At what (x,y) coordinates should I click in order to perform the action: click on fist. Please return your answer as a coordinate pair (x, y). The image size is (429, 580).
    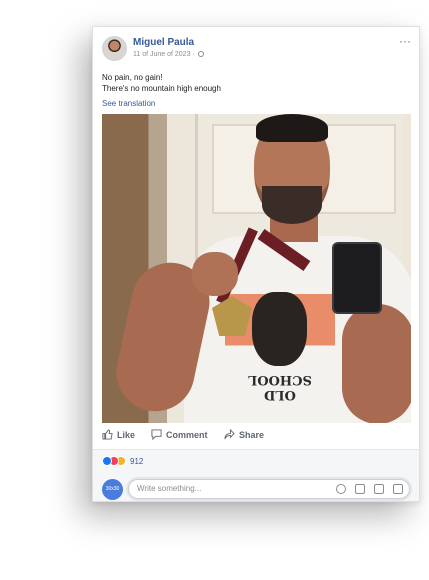
    Looking at the image, I should click on (215, 274).